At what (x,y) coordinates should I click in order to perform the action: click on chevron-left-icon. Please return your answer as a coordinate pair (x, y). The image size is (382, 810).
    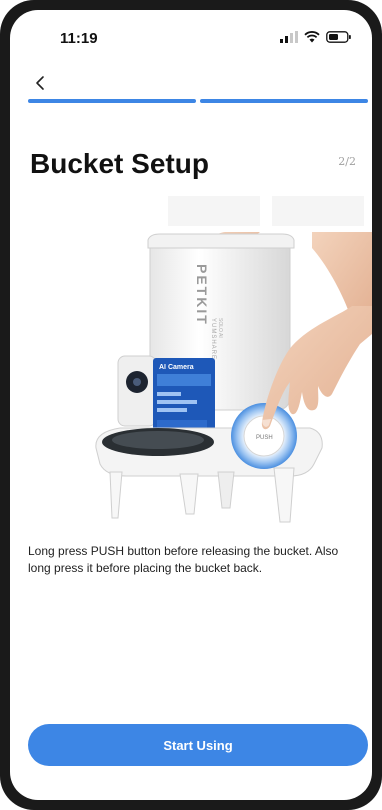
    Looking at the image, I should click on (40, 83).